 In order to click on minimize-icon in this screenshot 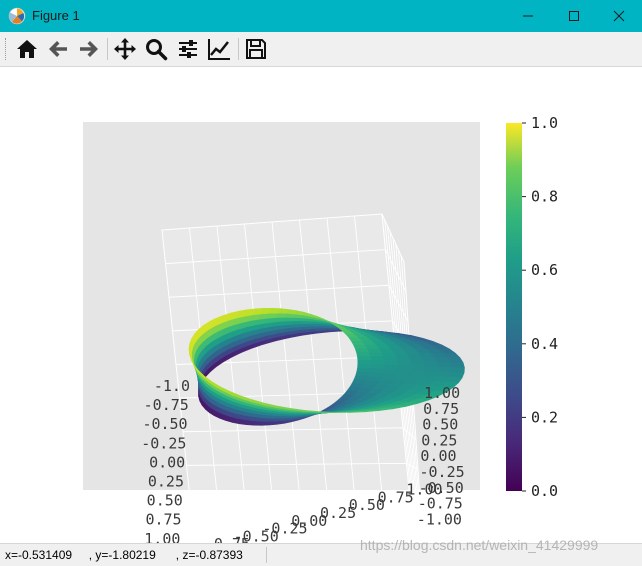, I will do `click(528, 16)`.